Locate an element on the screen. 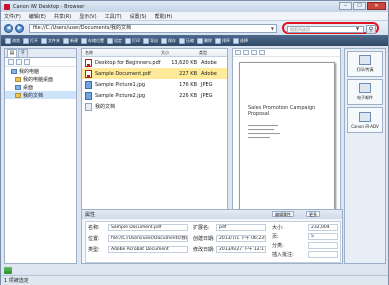 This screenshot has width=389, height=285. preview-tool-4-icon is located at coordinates (262, 52).